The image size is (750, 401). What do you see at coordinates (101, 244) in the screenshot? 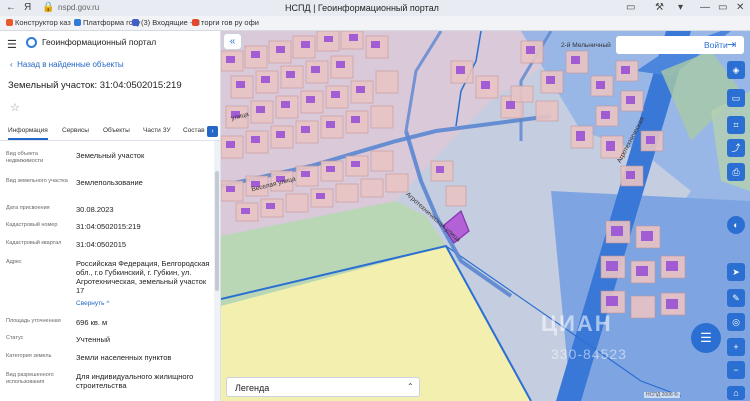
I see `field-value: 31:04:0502015` at bounding box center [101, 244].